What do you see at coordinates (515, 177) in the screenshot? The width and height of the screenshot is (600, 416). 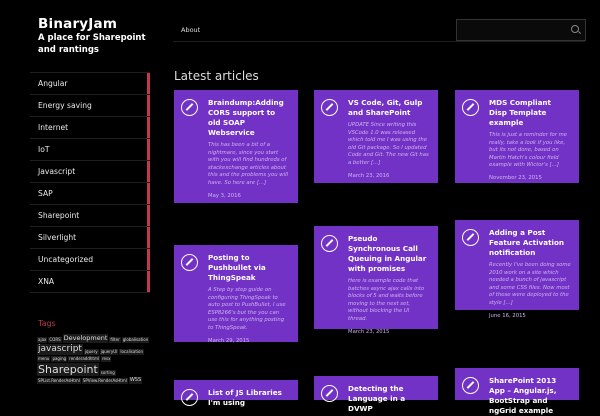 I see `article-date: November 23, 2015` at bounding box center [515, 177].